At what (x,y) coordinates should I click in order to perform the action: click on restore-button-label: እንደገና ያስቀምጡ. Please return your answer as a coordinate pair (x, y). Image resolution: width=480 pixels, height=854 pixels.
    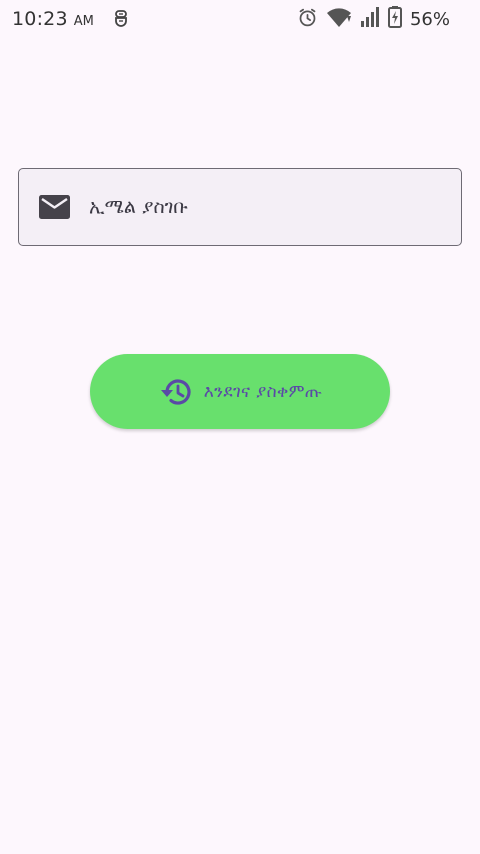
    Looking at the image, I should click on (263, 391).